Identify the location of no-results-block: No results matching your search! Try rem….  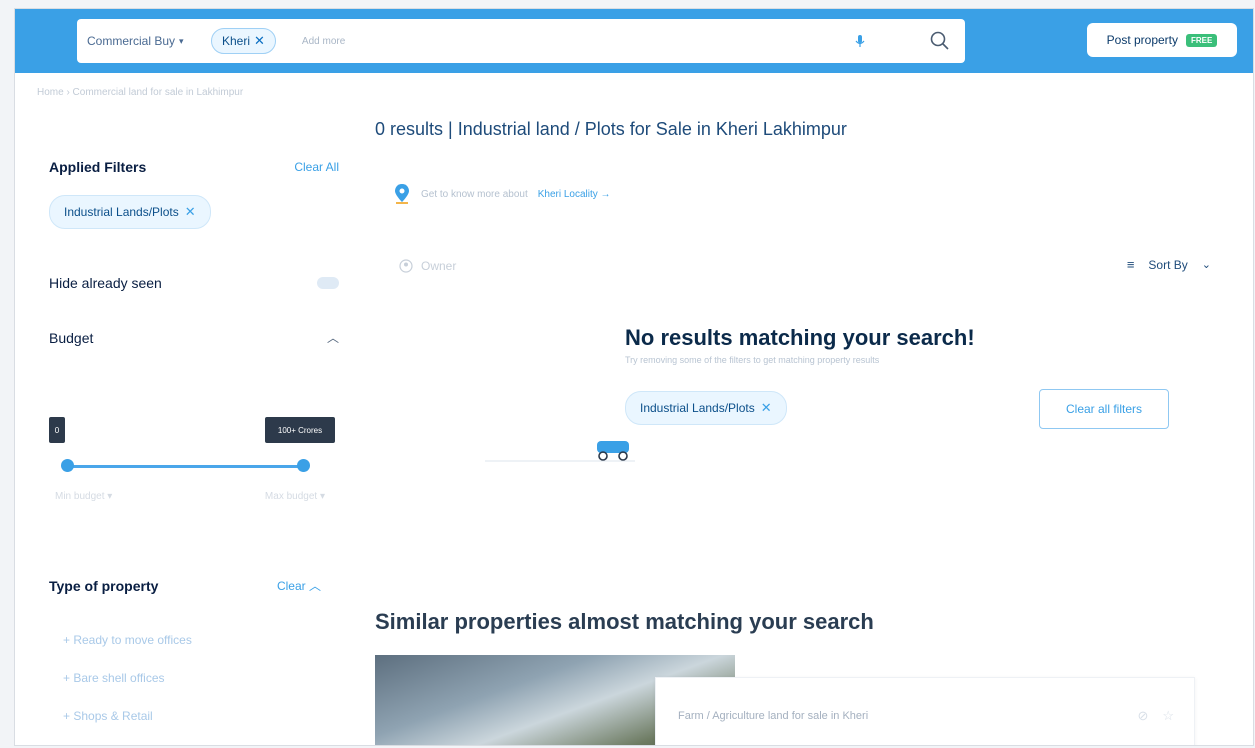
(905, 345).